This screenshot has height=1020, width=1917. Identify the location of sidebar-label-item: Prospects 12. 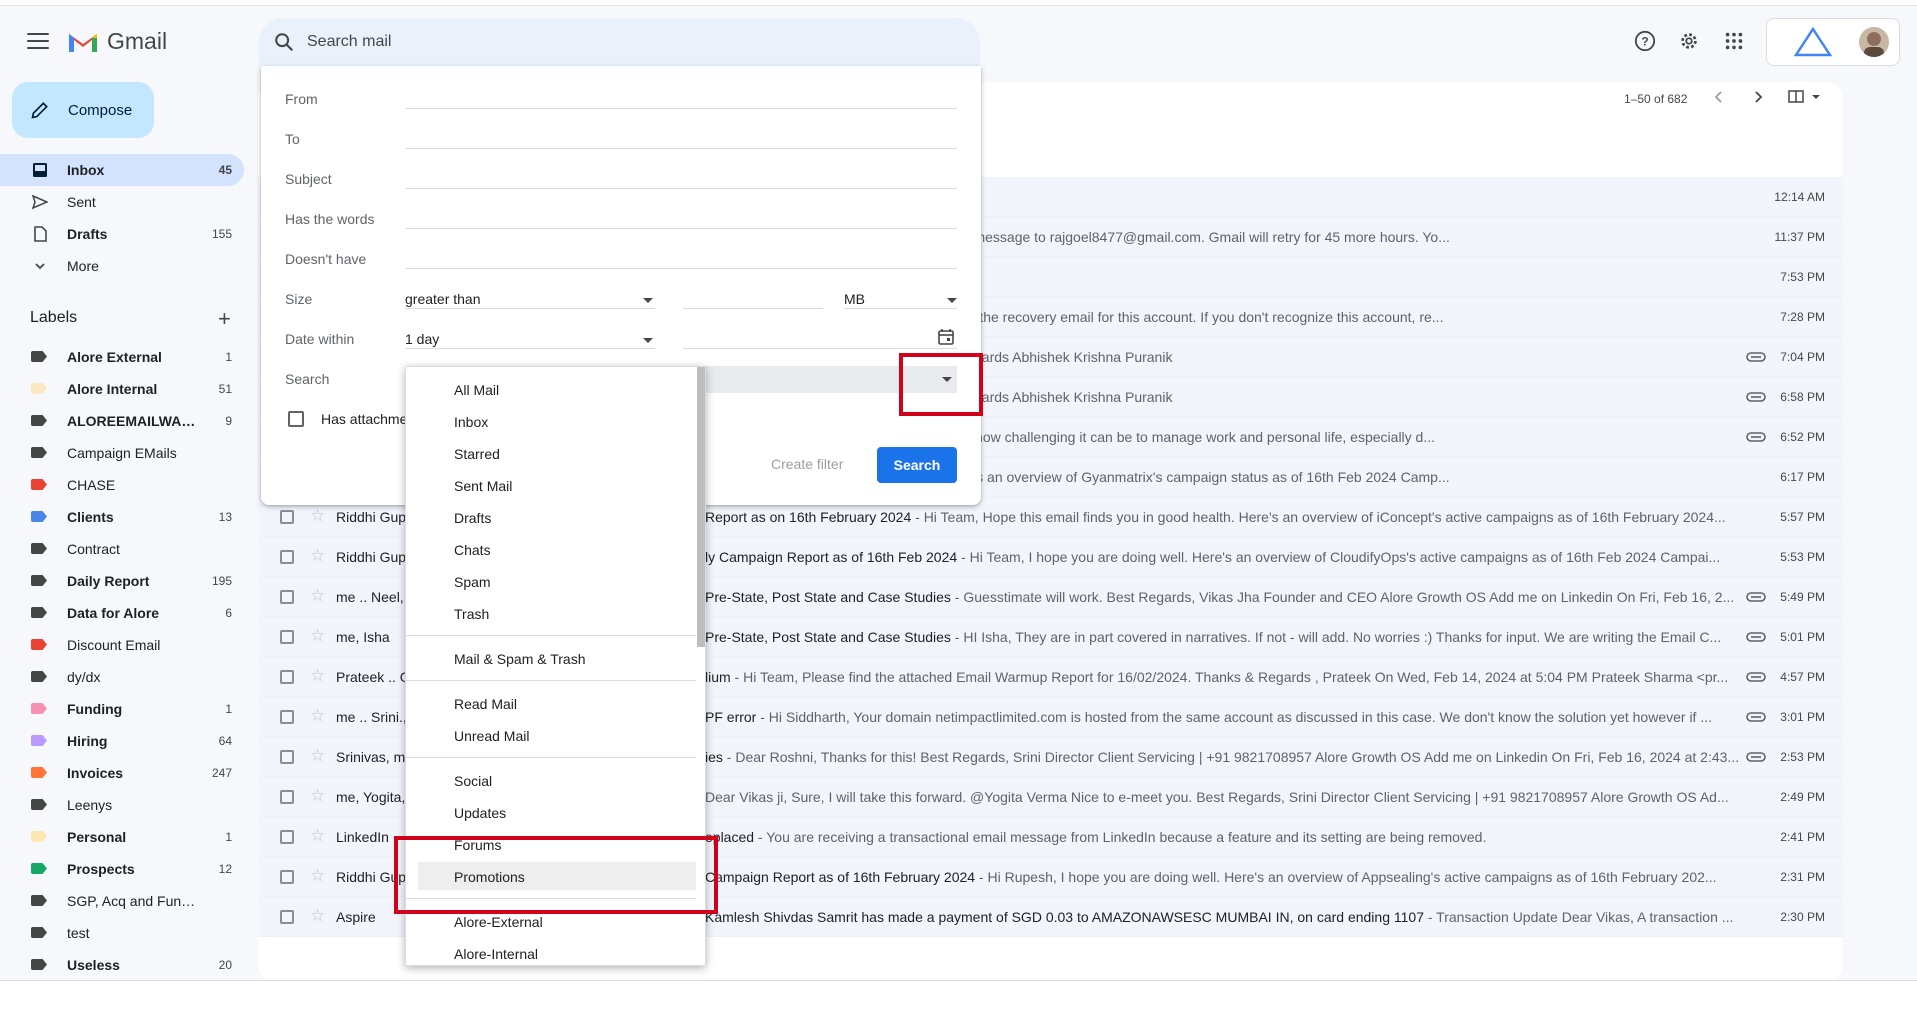
(122, 869).